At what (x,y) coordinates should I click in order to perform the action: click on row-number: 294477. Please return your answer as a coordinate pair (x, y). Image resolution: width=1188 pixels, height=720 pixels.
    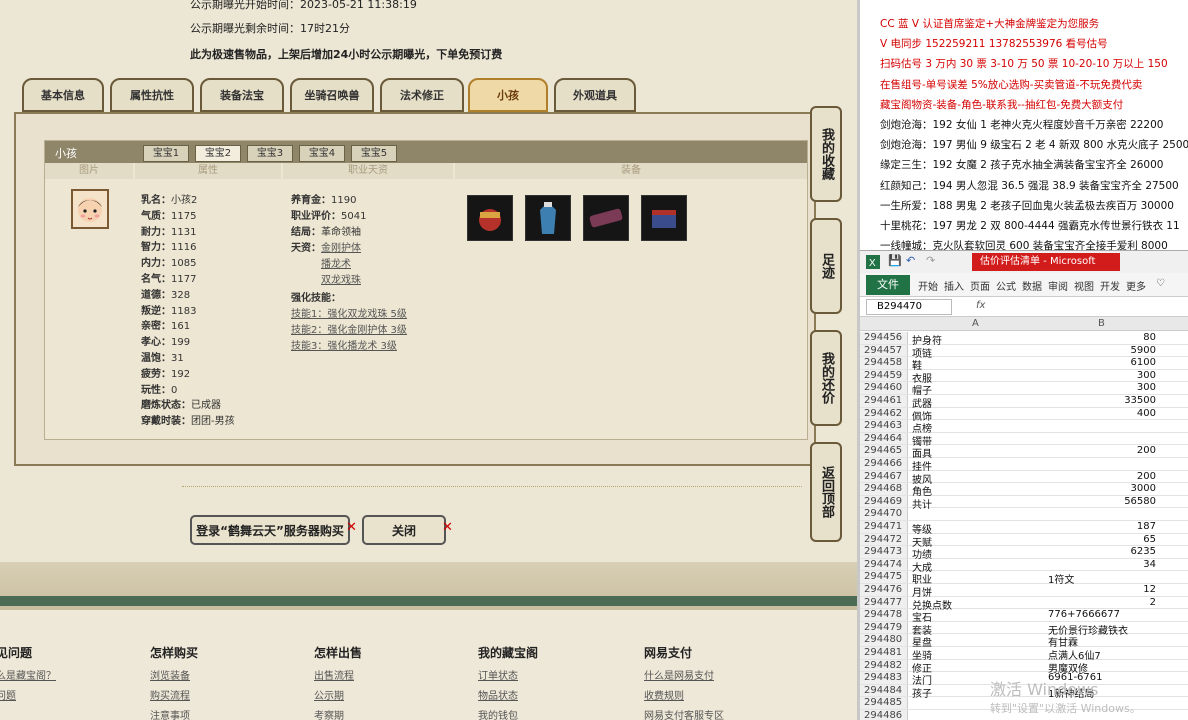
    Looking at the image, I should click on (884, 602).